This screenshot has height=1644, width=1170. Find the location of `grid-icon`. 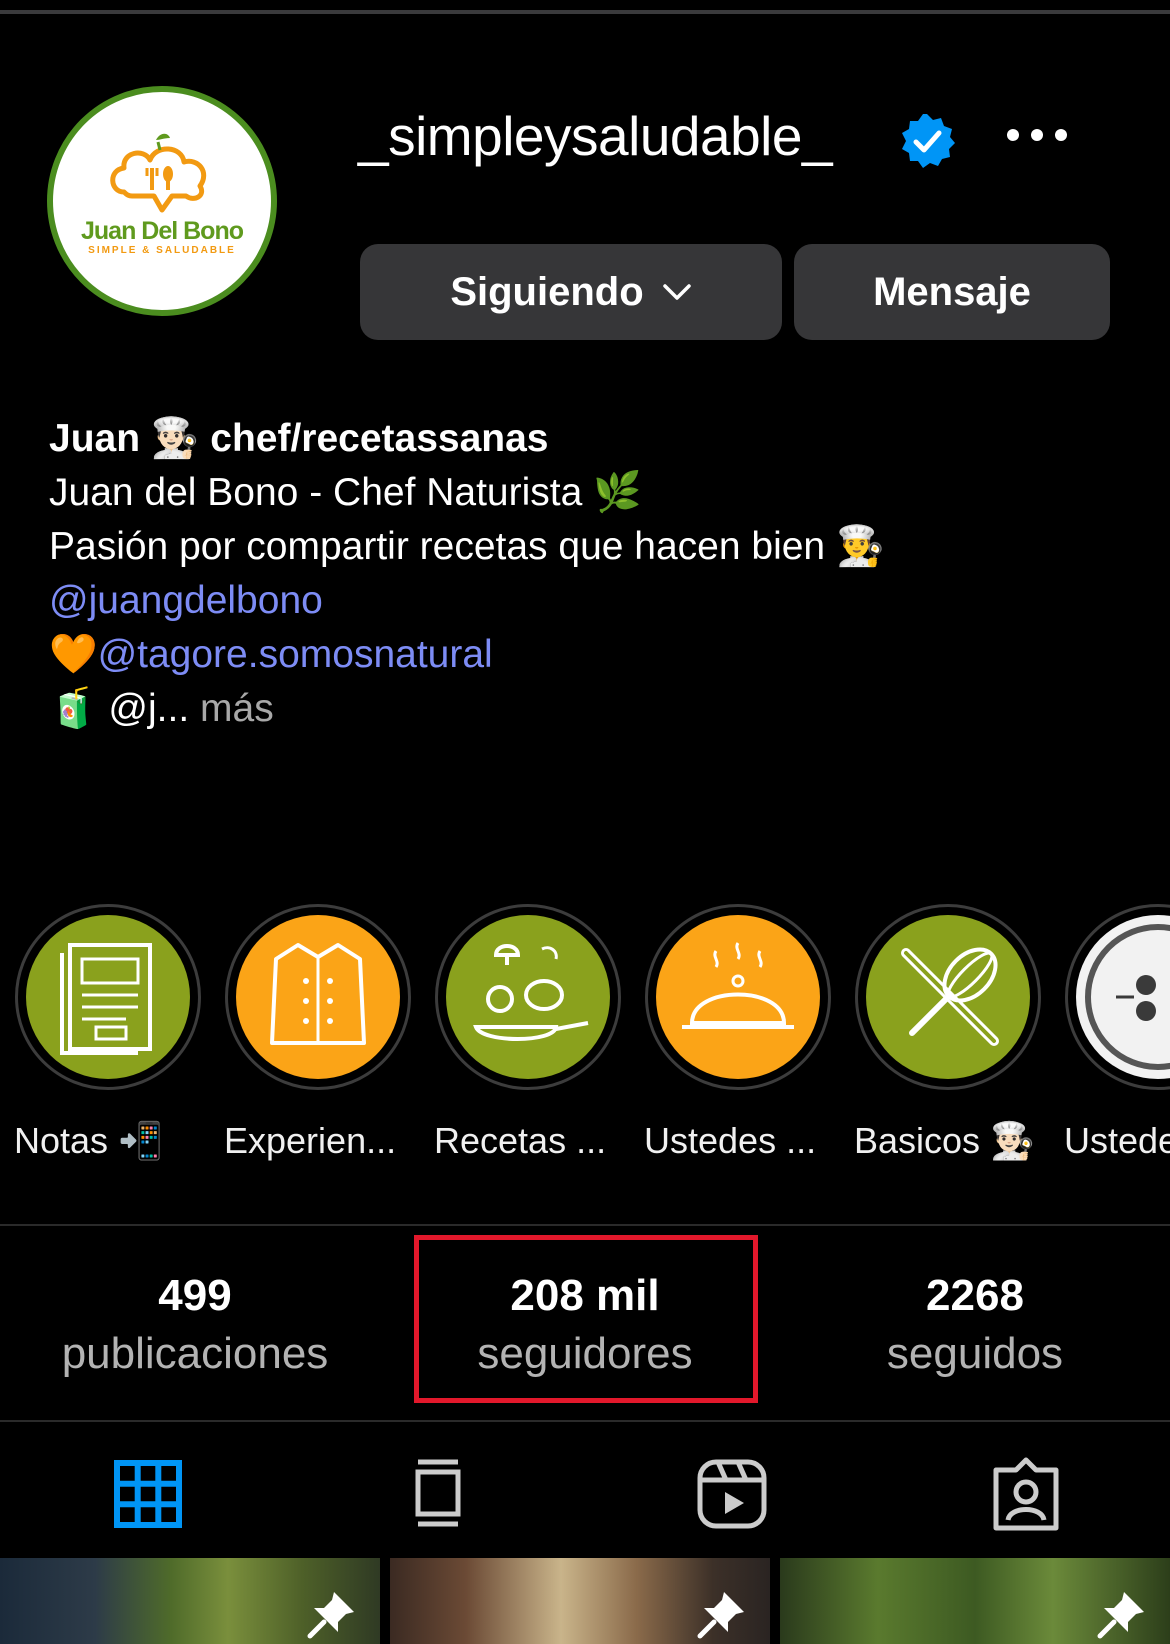

grid-icon is located at coordinates (148, 1494).